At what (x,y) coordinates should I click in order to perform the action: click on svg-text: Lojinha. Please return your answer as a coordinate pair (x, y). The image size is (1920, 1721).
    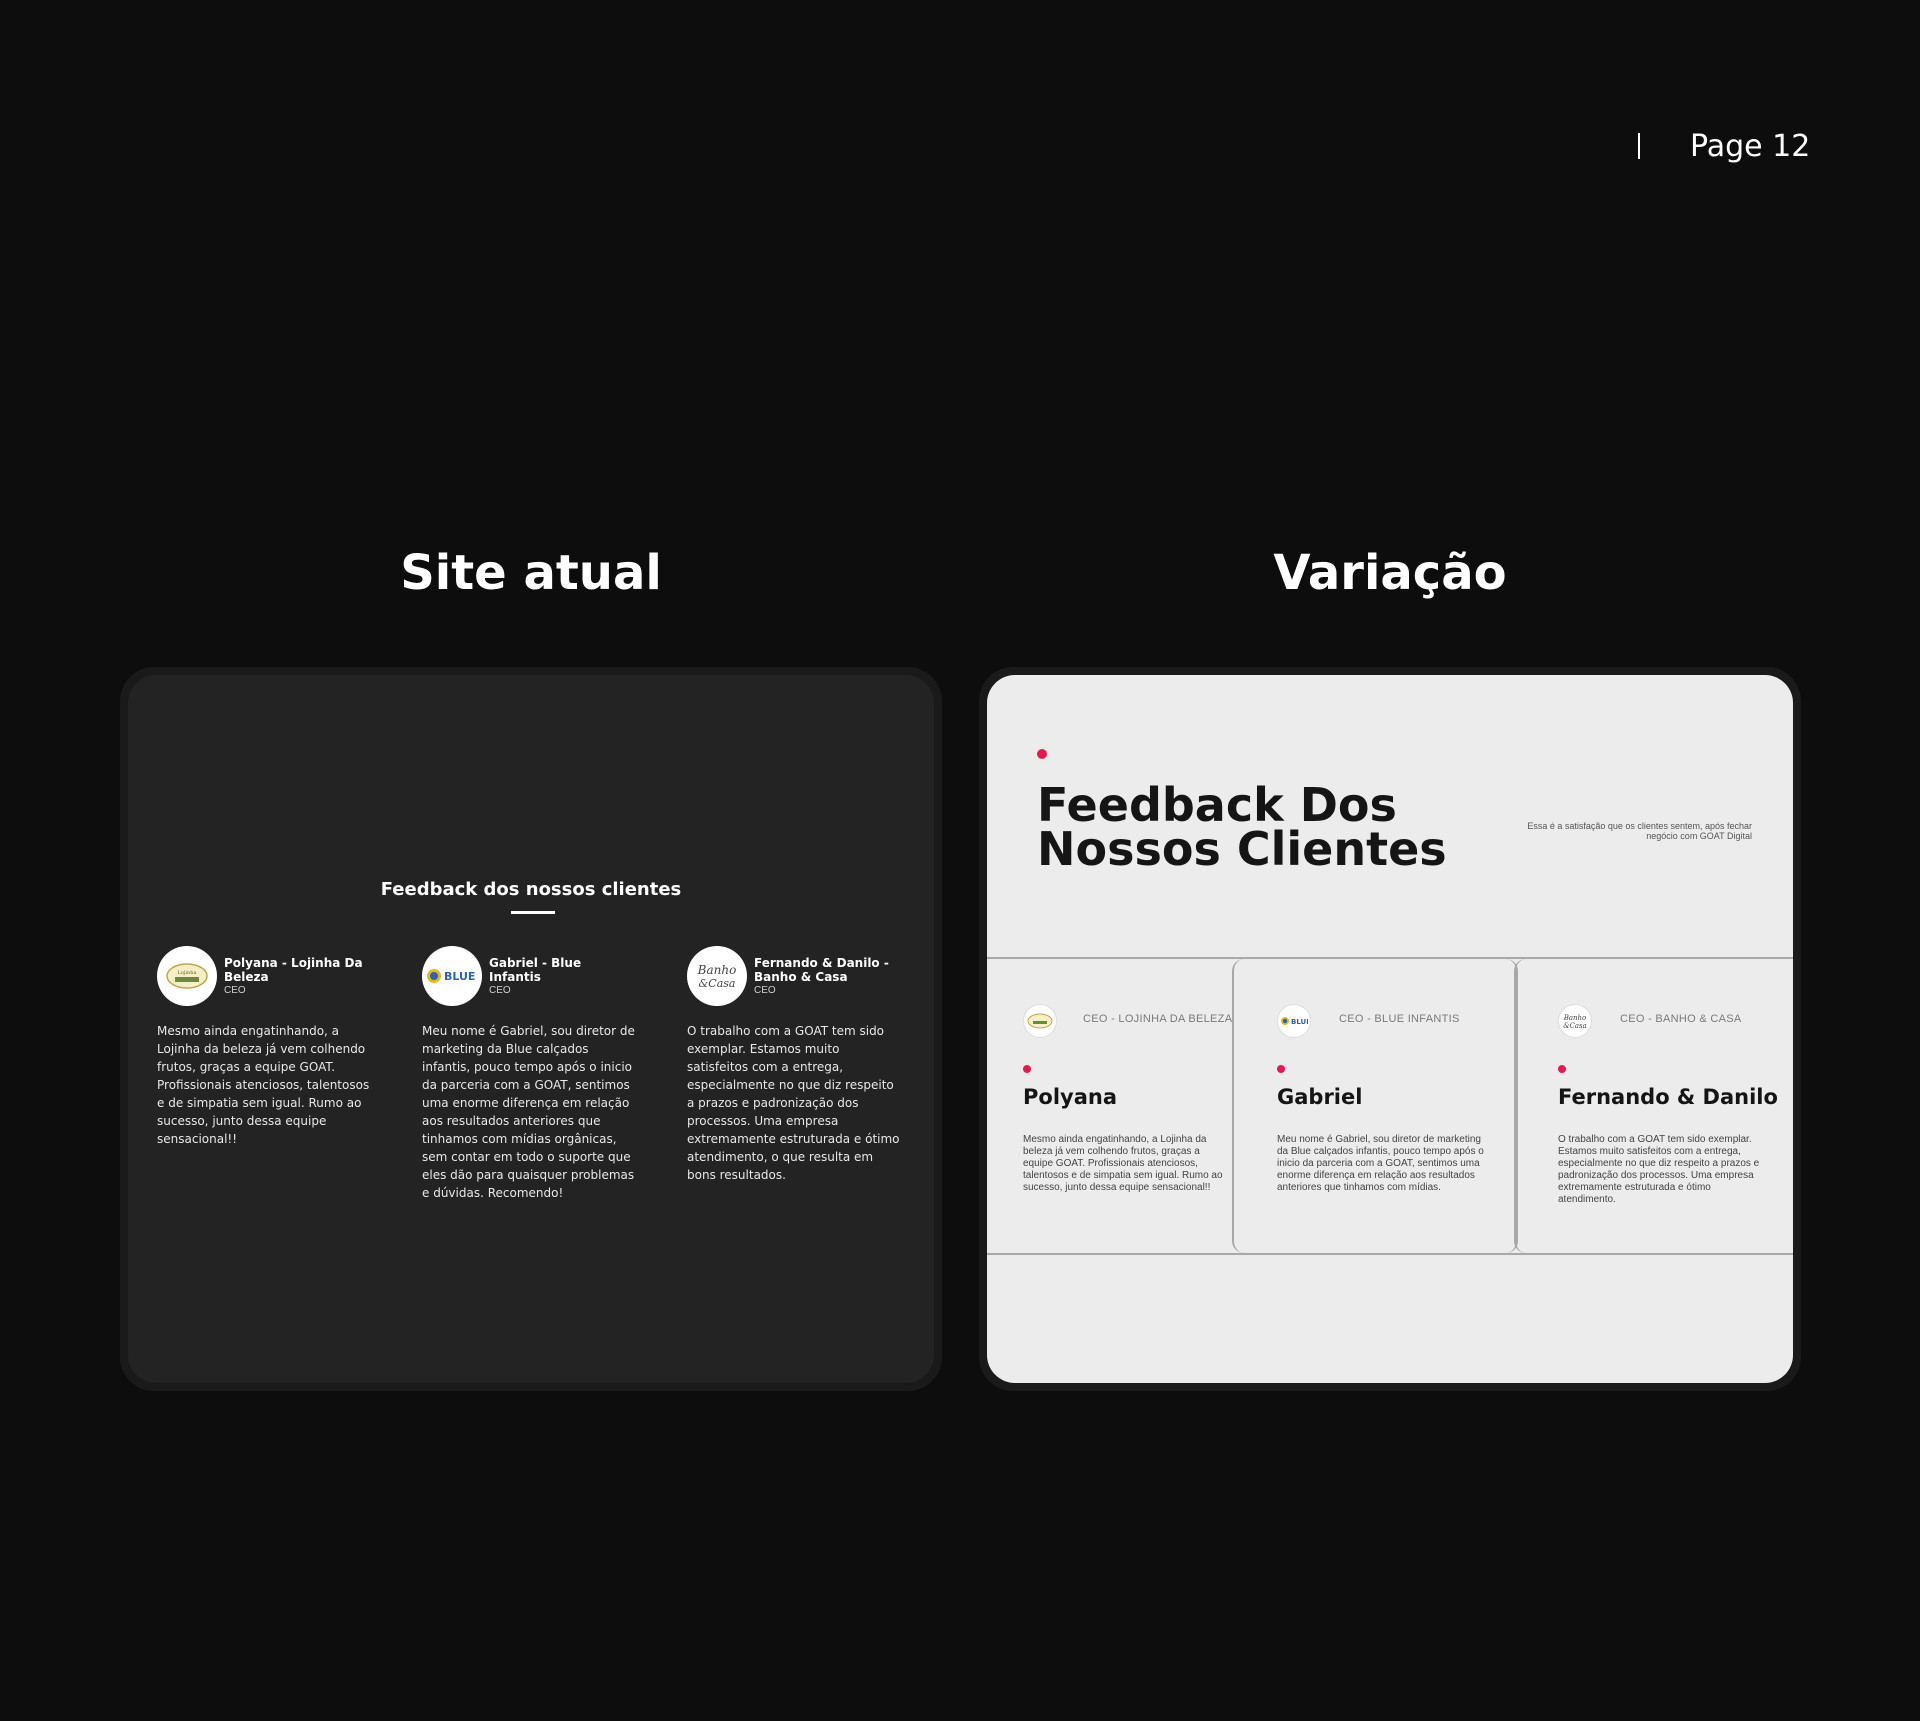
    Looking at the image, I should click on (187, 973).